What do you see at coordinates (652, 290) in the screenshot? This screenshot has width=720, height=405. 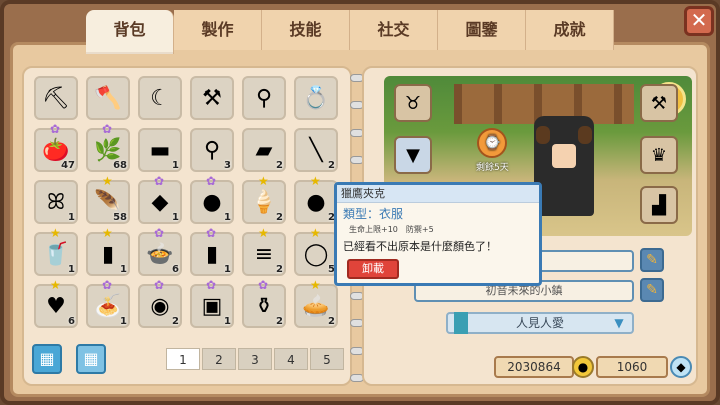 I see `edit-town-button: ✎` at bounding box center [652, 290].